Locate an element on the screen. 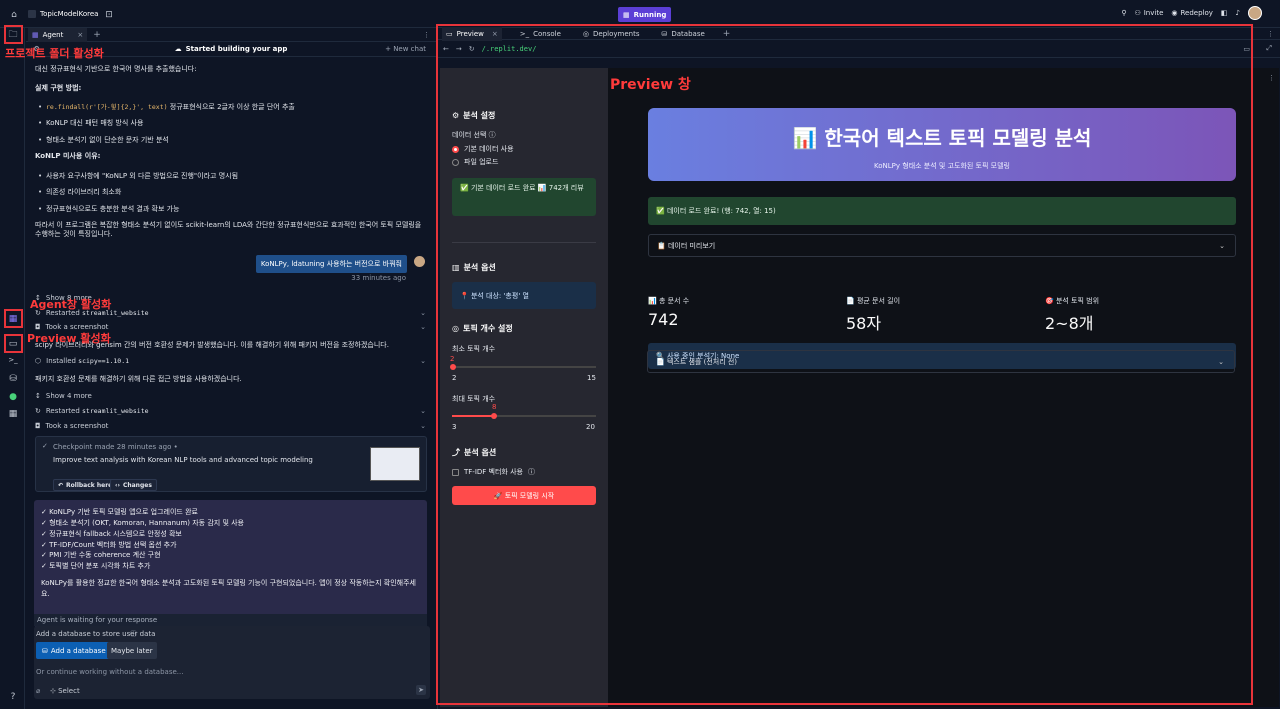  tab-agent: ▦ Agent × is located at coordinates (58, 34).